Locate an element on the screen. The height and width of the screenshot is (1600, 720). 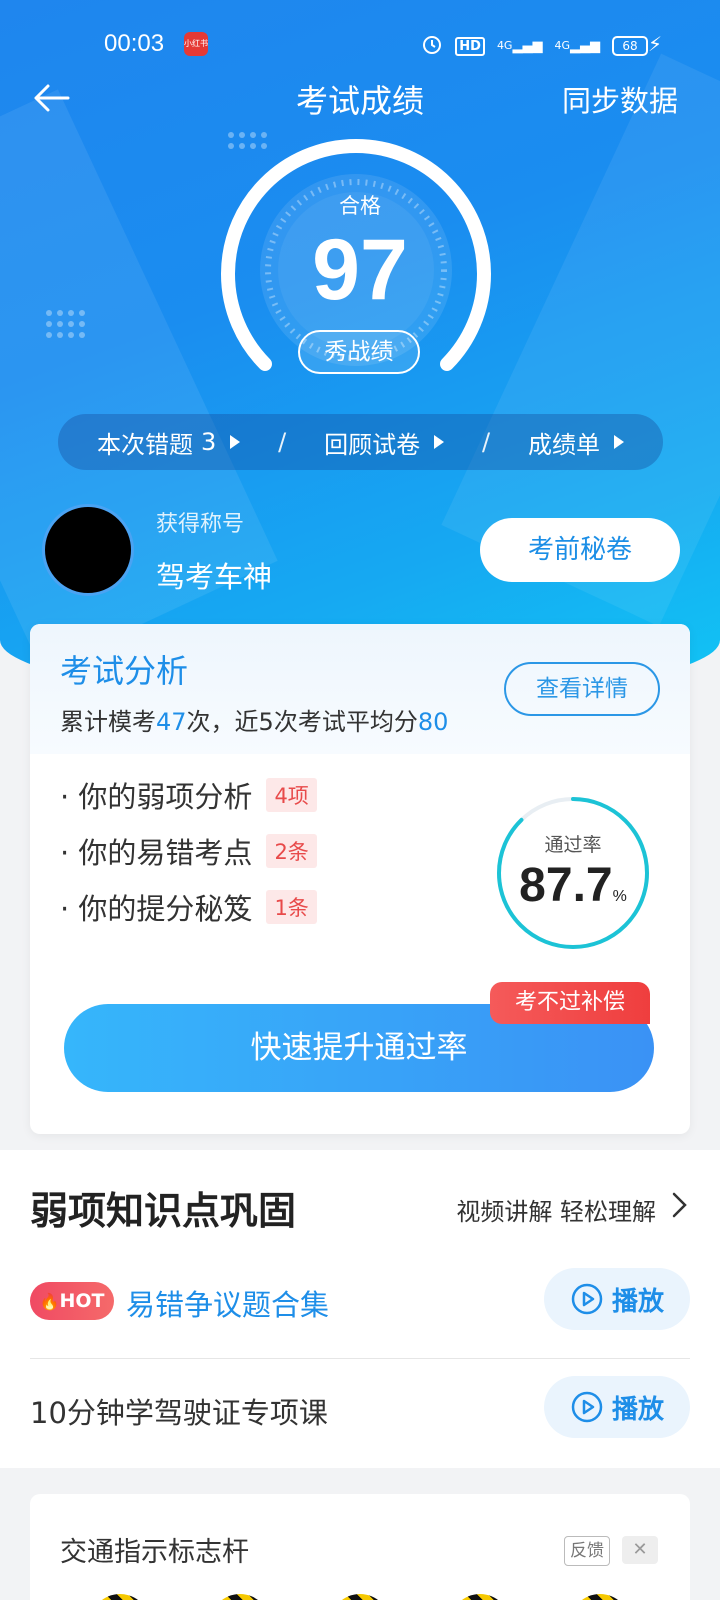
error-prone-points-item: · 你的易错考点 2条 is located at coordinates (188, 851).